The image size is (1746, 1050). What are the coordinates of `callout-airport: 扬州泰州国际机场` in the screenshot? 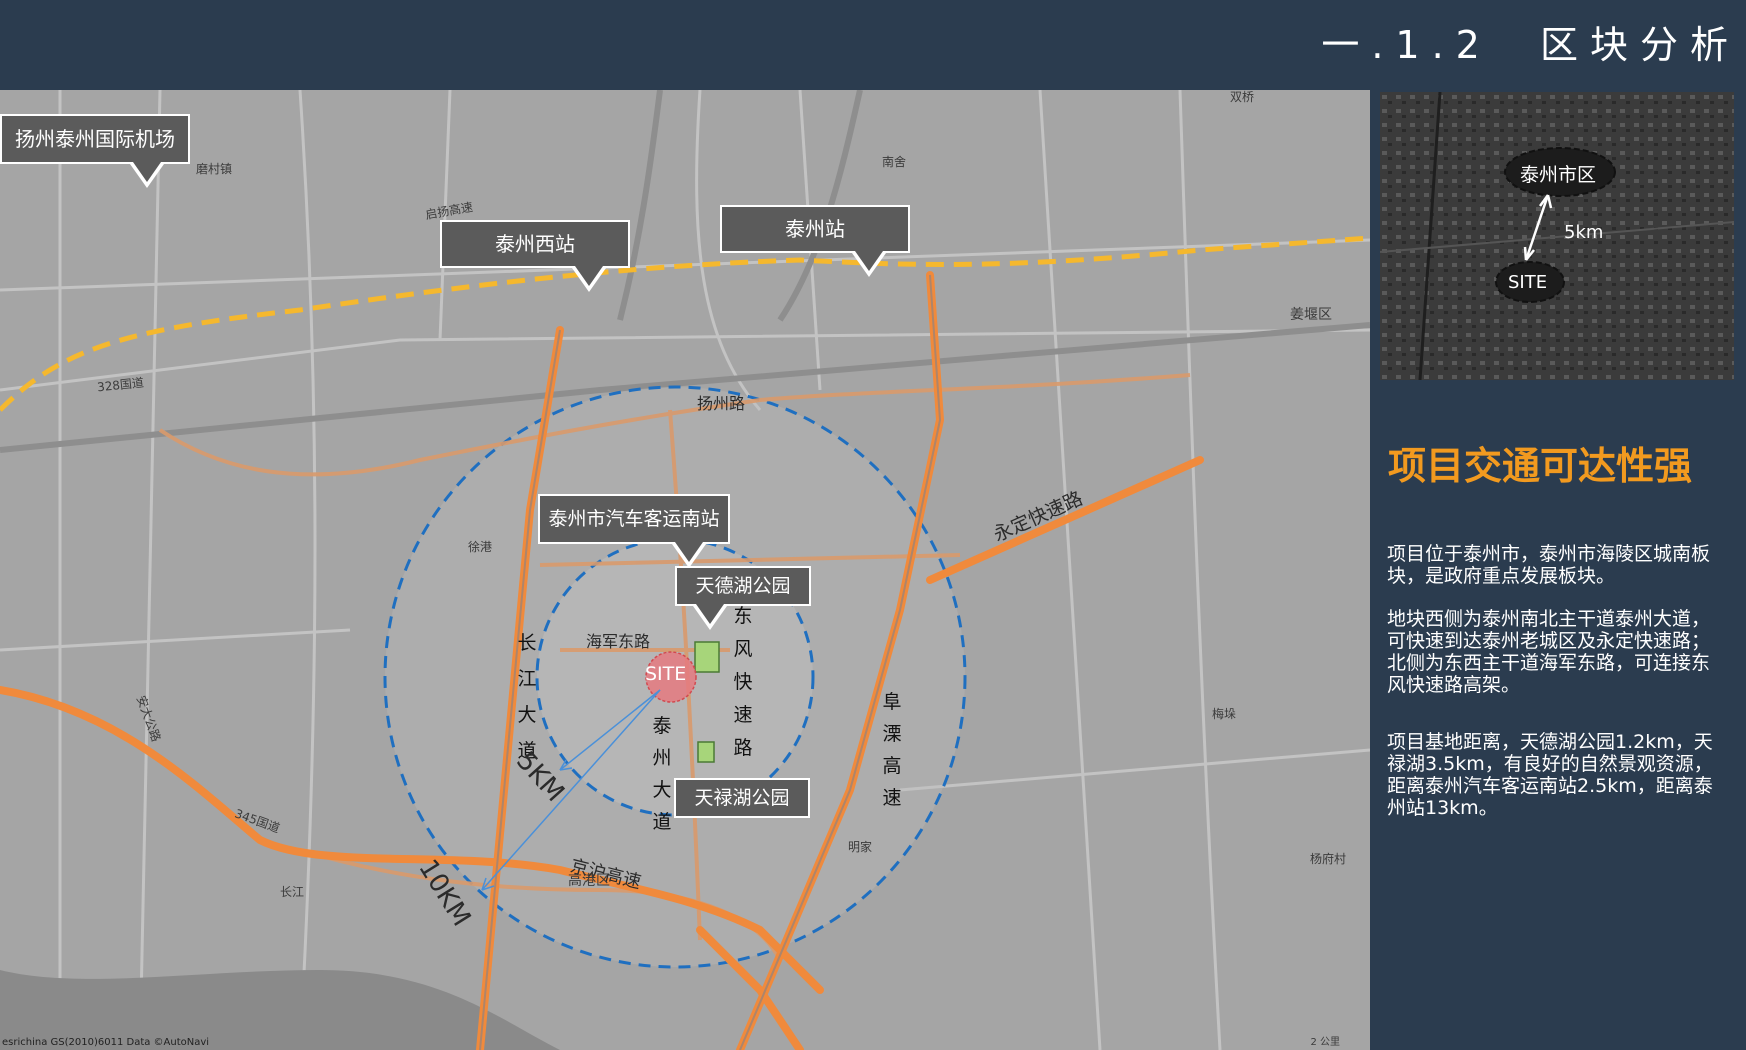 It's located at (95, 151).